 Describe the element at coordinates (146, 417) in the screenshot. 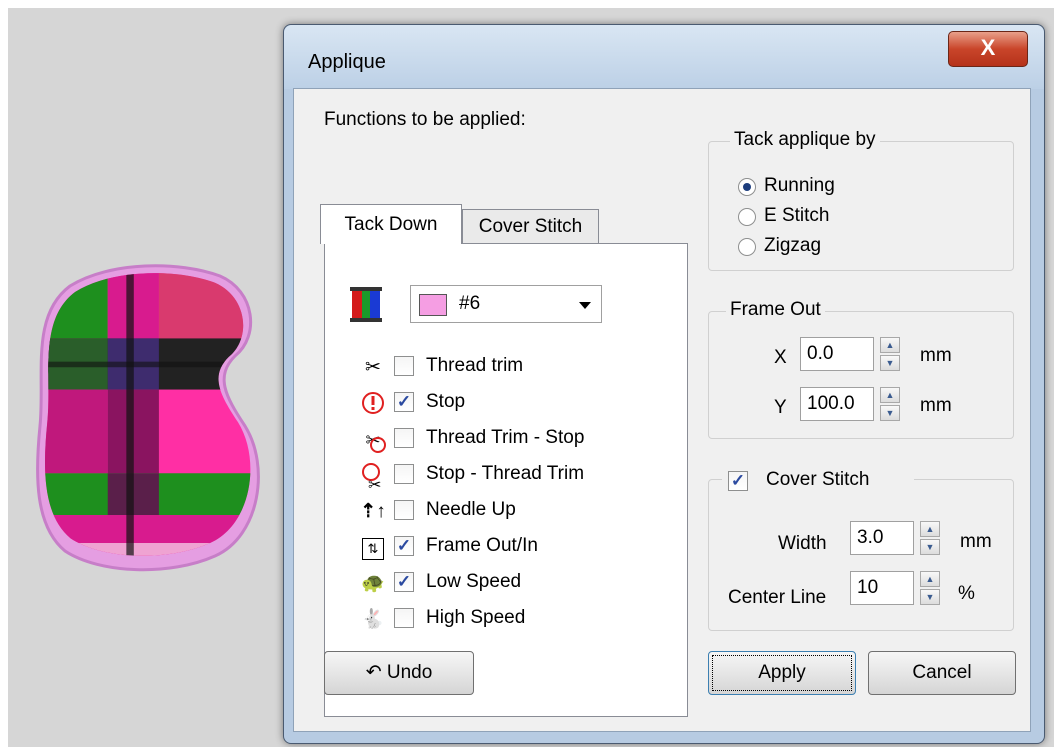

I see `applique-design` at that location.